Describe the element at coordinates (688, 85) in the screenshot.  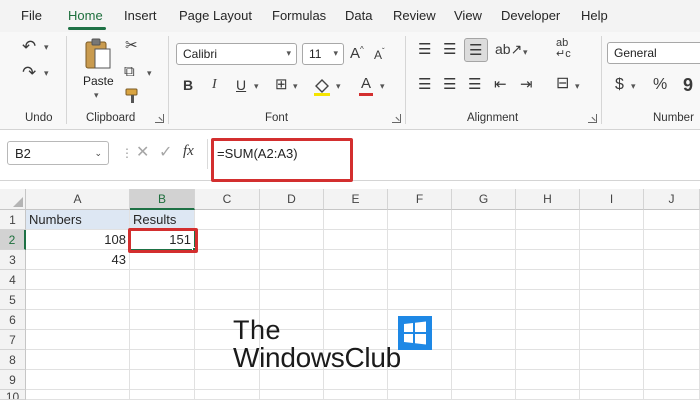
I see `comma-style-icon: 9` at that location.